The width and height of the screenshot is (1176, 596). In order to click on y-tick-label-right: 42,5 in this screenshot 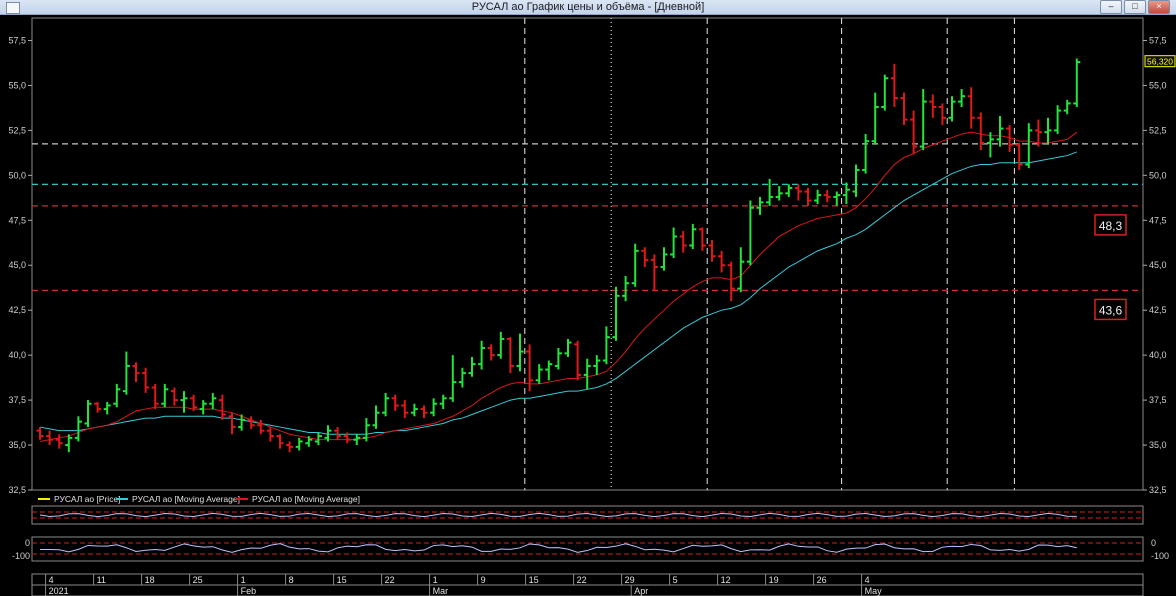, I will do `click(1158, 310)`.